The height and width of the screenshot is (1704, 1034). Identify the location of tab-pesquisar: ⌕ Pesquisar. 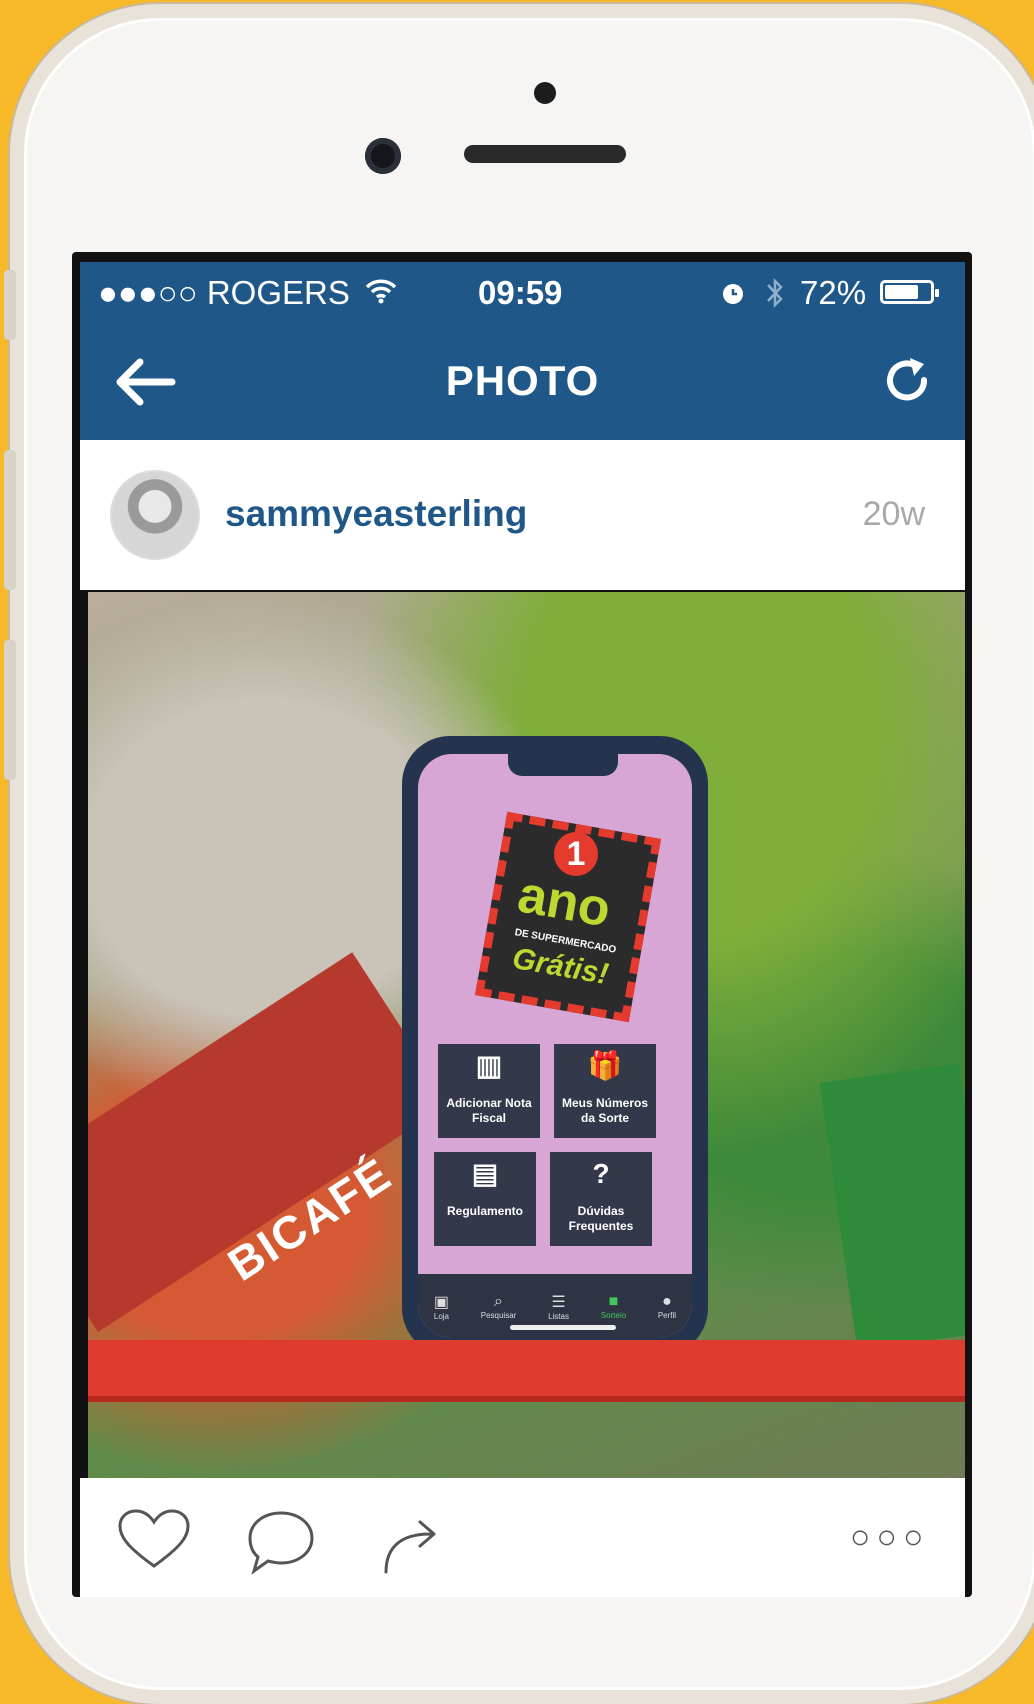
(499, 1306).